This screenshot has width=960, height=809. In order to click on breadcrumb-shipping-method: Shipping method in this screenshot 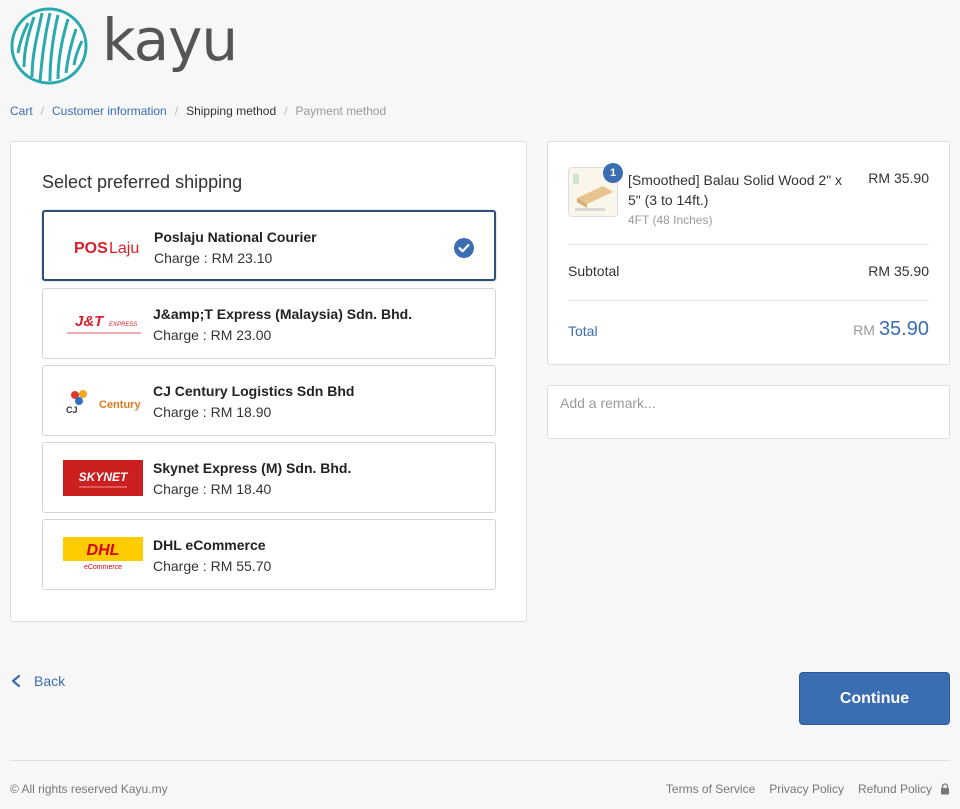, I will do `click(231, 111)`.